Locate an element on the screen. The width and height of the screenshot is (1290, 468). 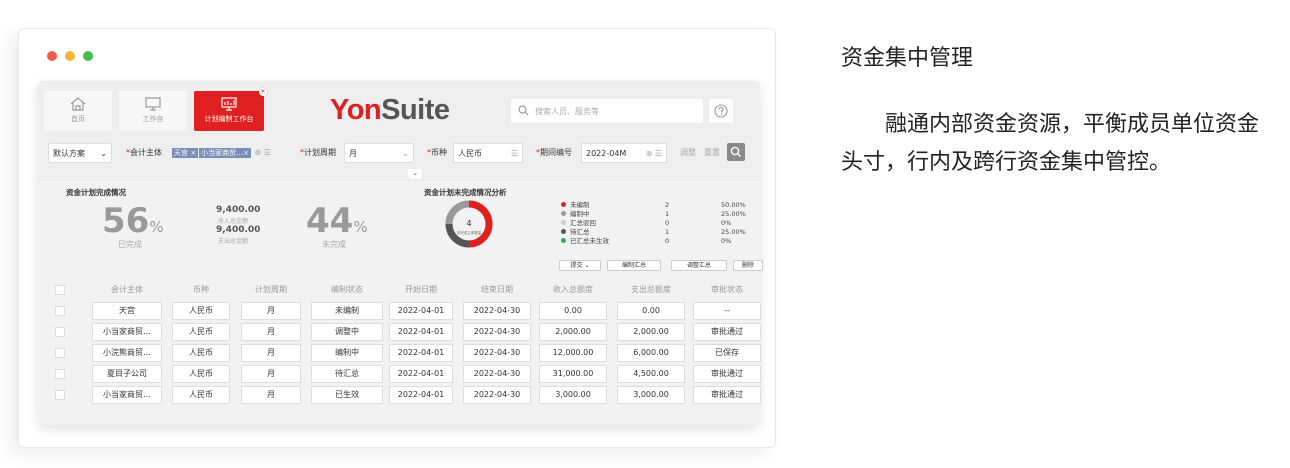
cell-income: 2,000.00 is located at coordinates (573, 332).